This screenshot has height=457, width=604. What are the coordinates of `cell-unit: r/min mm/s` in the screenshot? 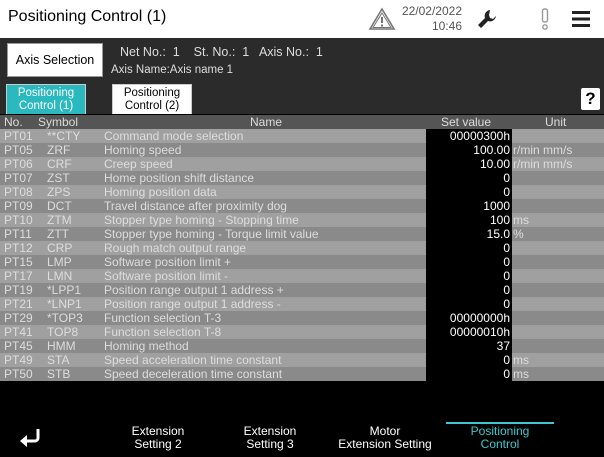 It's located at (543, 164).